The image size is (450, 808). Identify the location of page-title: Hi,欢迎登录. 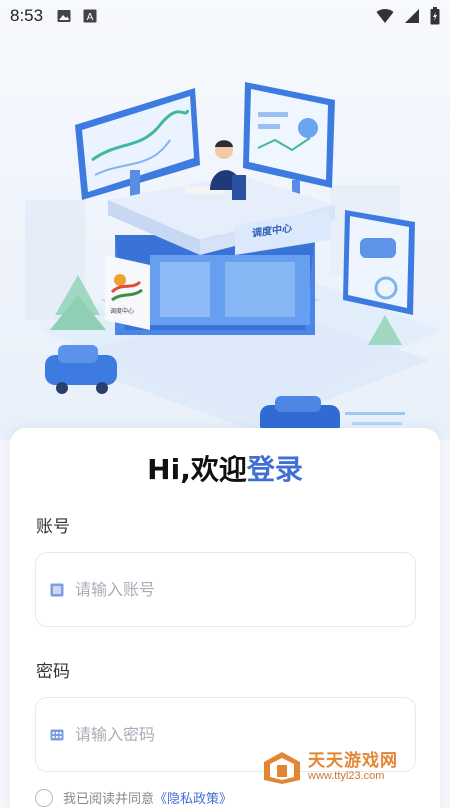
(225, 468).